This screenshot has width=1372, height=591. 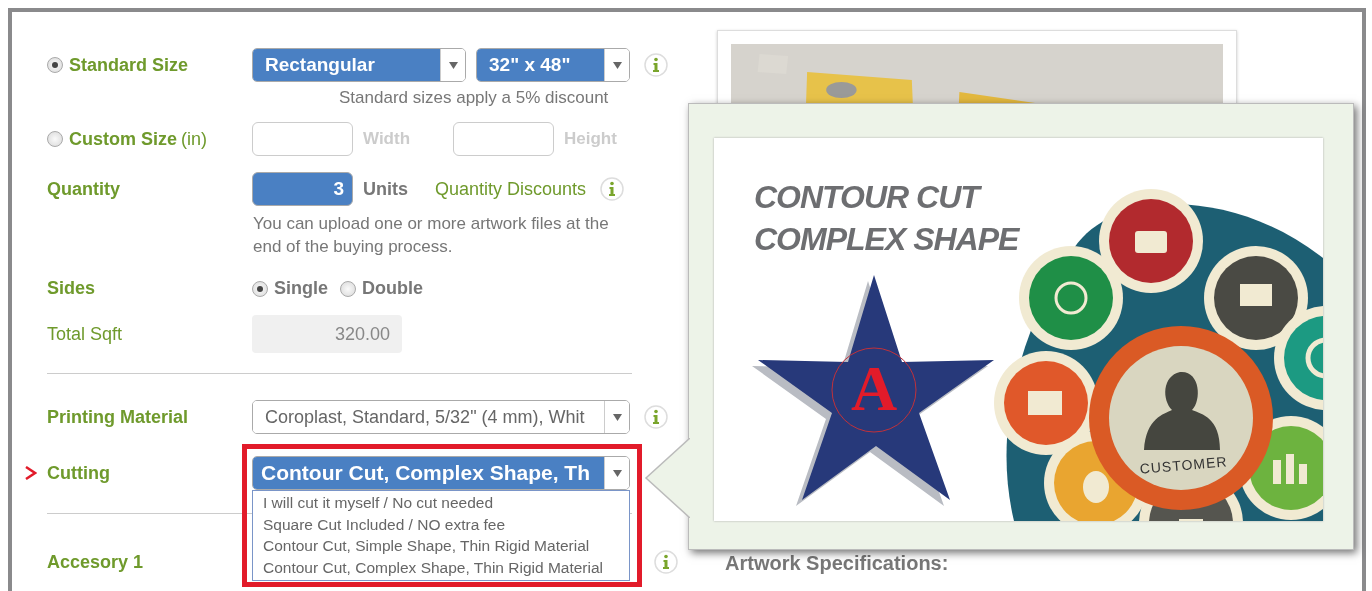 I want to click on dropdown-option: Square Cut Included / NO extra fee, so click(x=446, y=524).